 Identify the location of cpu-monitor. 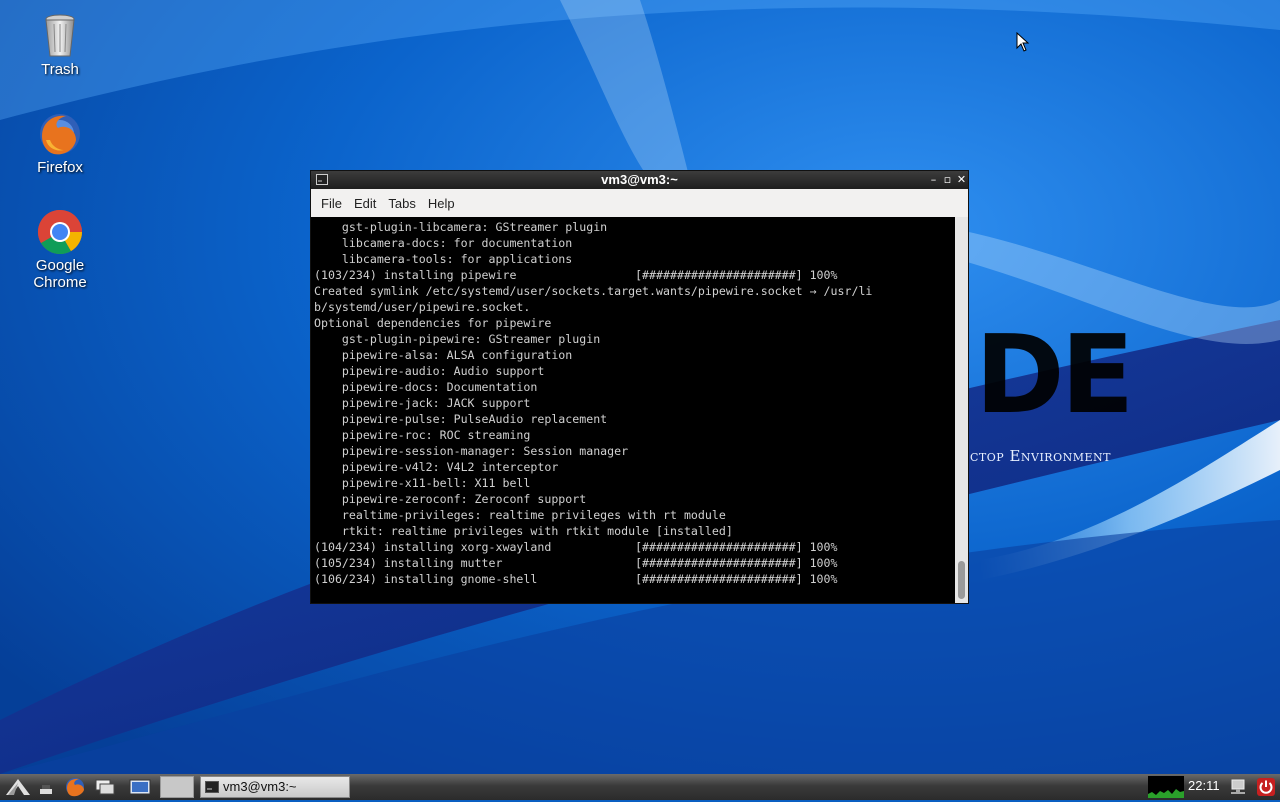
(1166, 787).